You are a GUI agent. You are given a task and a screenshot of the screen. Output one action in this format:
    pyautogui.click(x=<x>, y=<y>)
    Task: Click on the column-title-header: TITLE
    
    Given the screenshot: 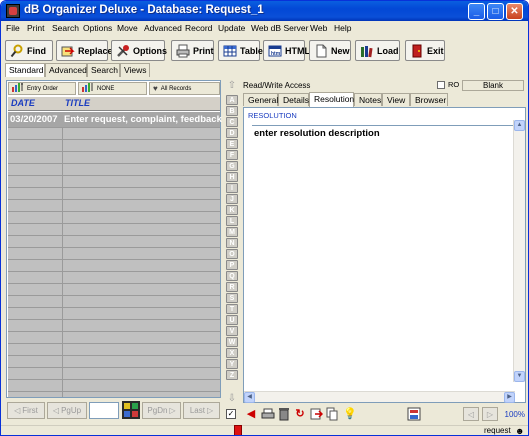 What is the action you would take?
    pyautogui.click(x=77, y=103)
    